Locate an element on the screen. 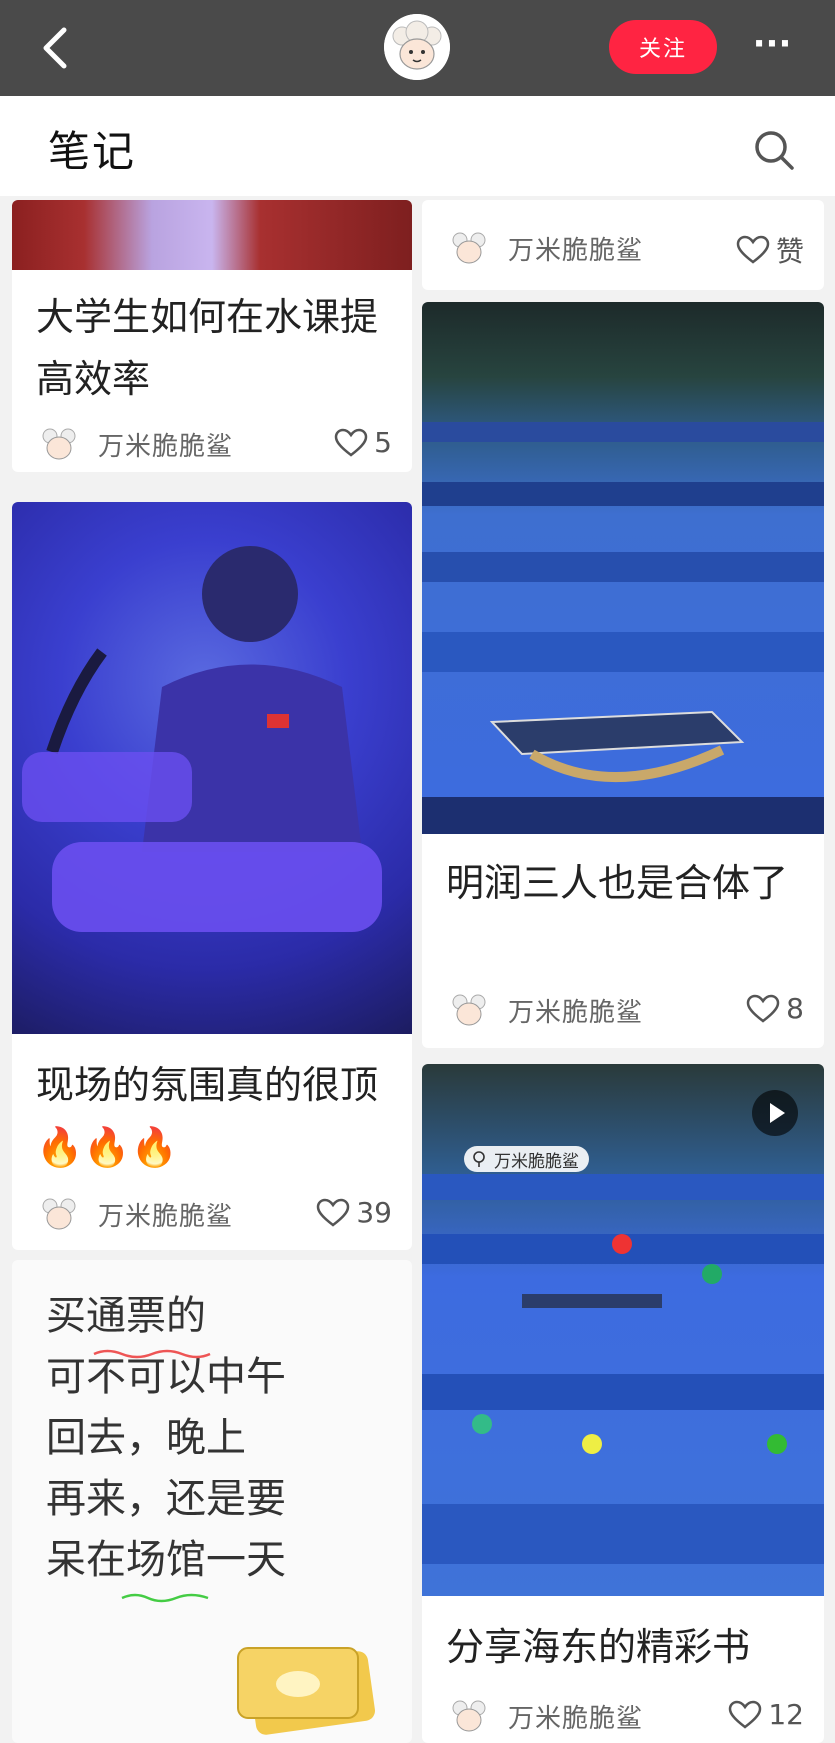 This screenshot has height=1743, width=835. note-text-line: 呆在场馆一天 is located at coordinates (166, 1560).